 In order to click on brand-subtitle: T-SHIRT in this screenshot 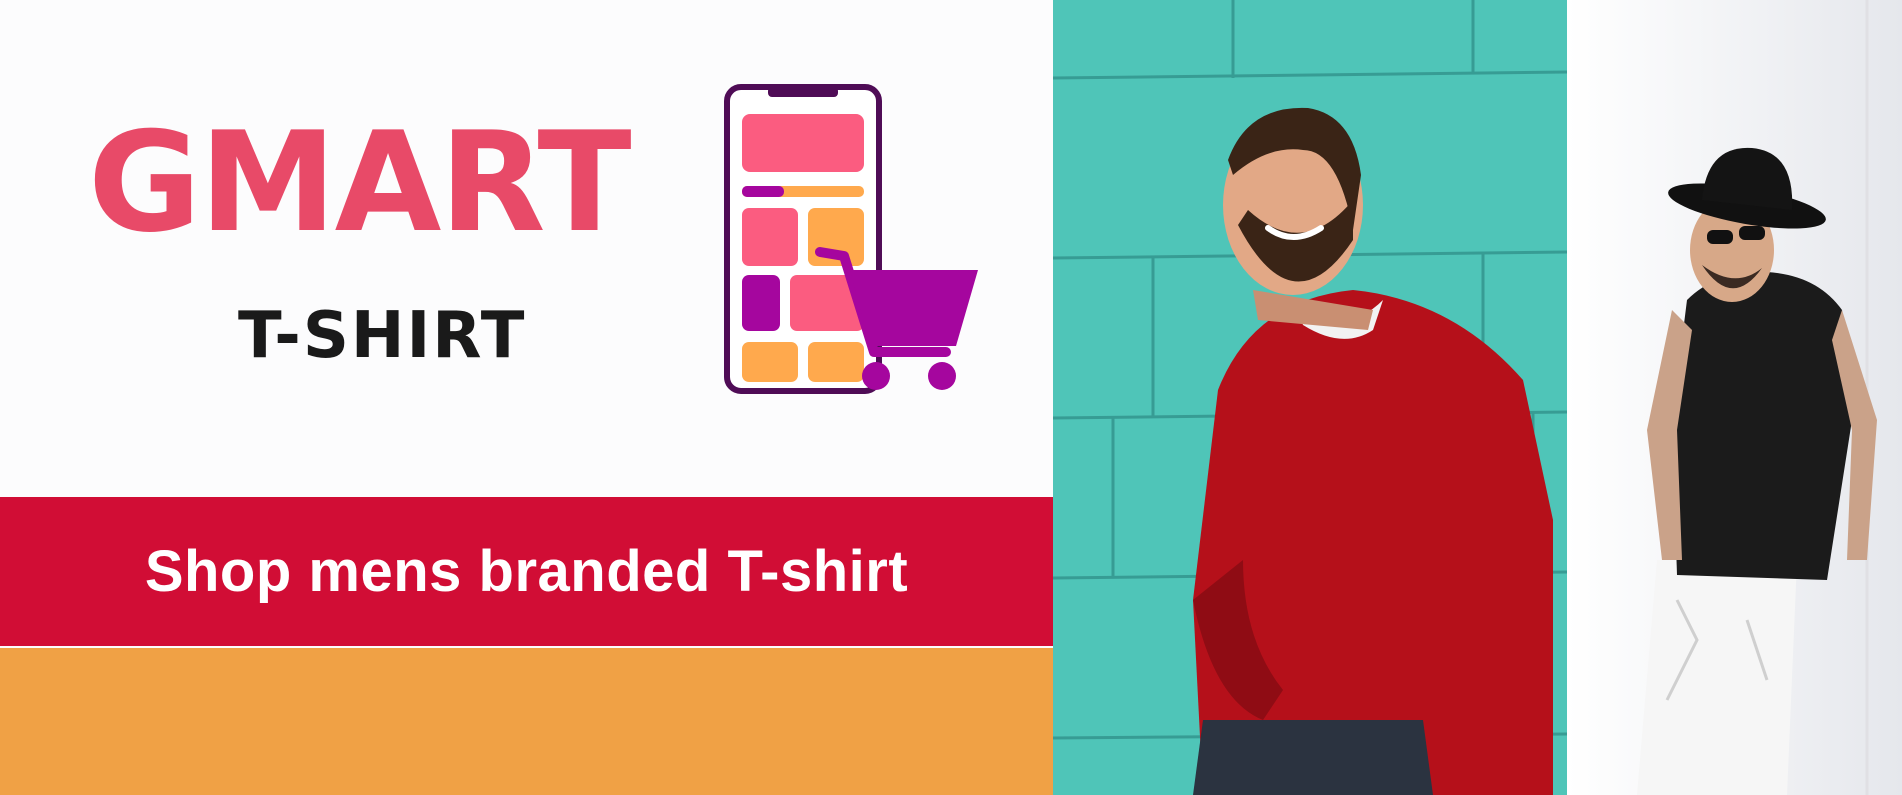, I will do `click(382, 336)`.